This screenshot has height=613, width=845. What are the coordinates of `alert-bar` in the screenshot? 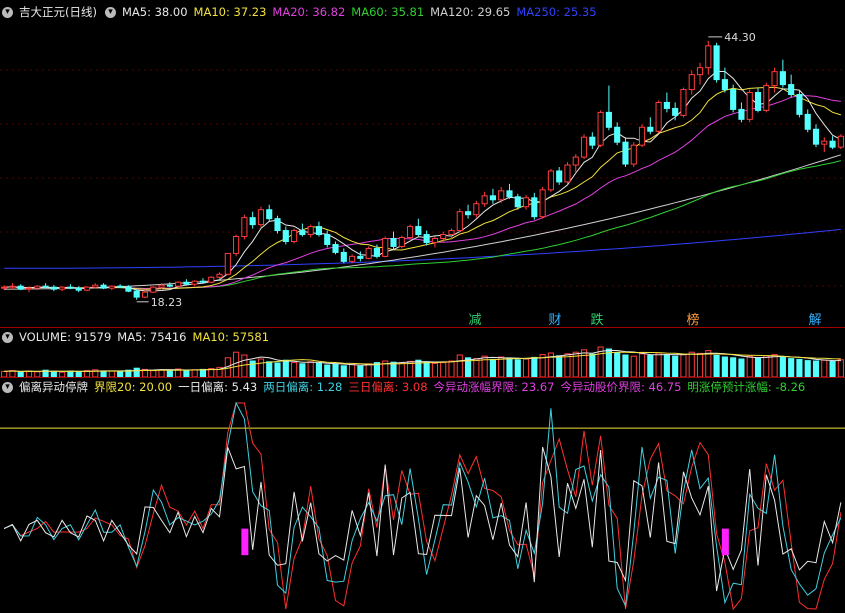 It's located at (245, 542).